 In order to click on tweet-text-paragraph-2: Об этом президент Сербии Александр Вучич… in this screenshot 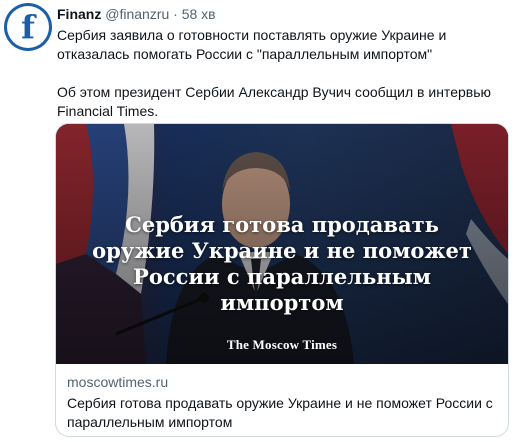, I will do `click(274, 101)`.